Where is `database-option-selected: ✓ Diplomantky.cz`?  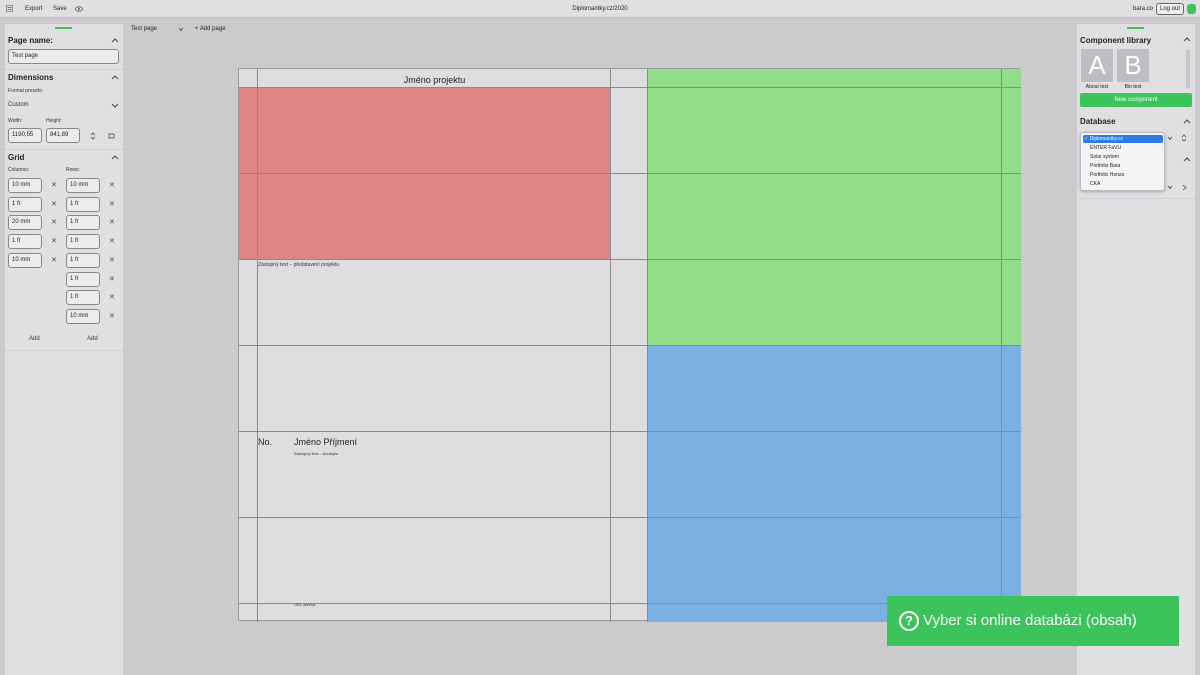
database-option-selected: ✓ Diplomantky.cz is located at coordinates (1123, 139).